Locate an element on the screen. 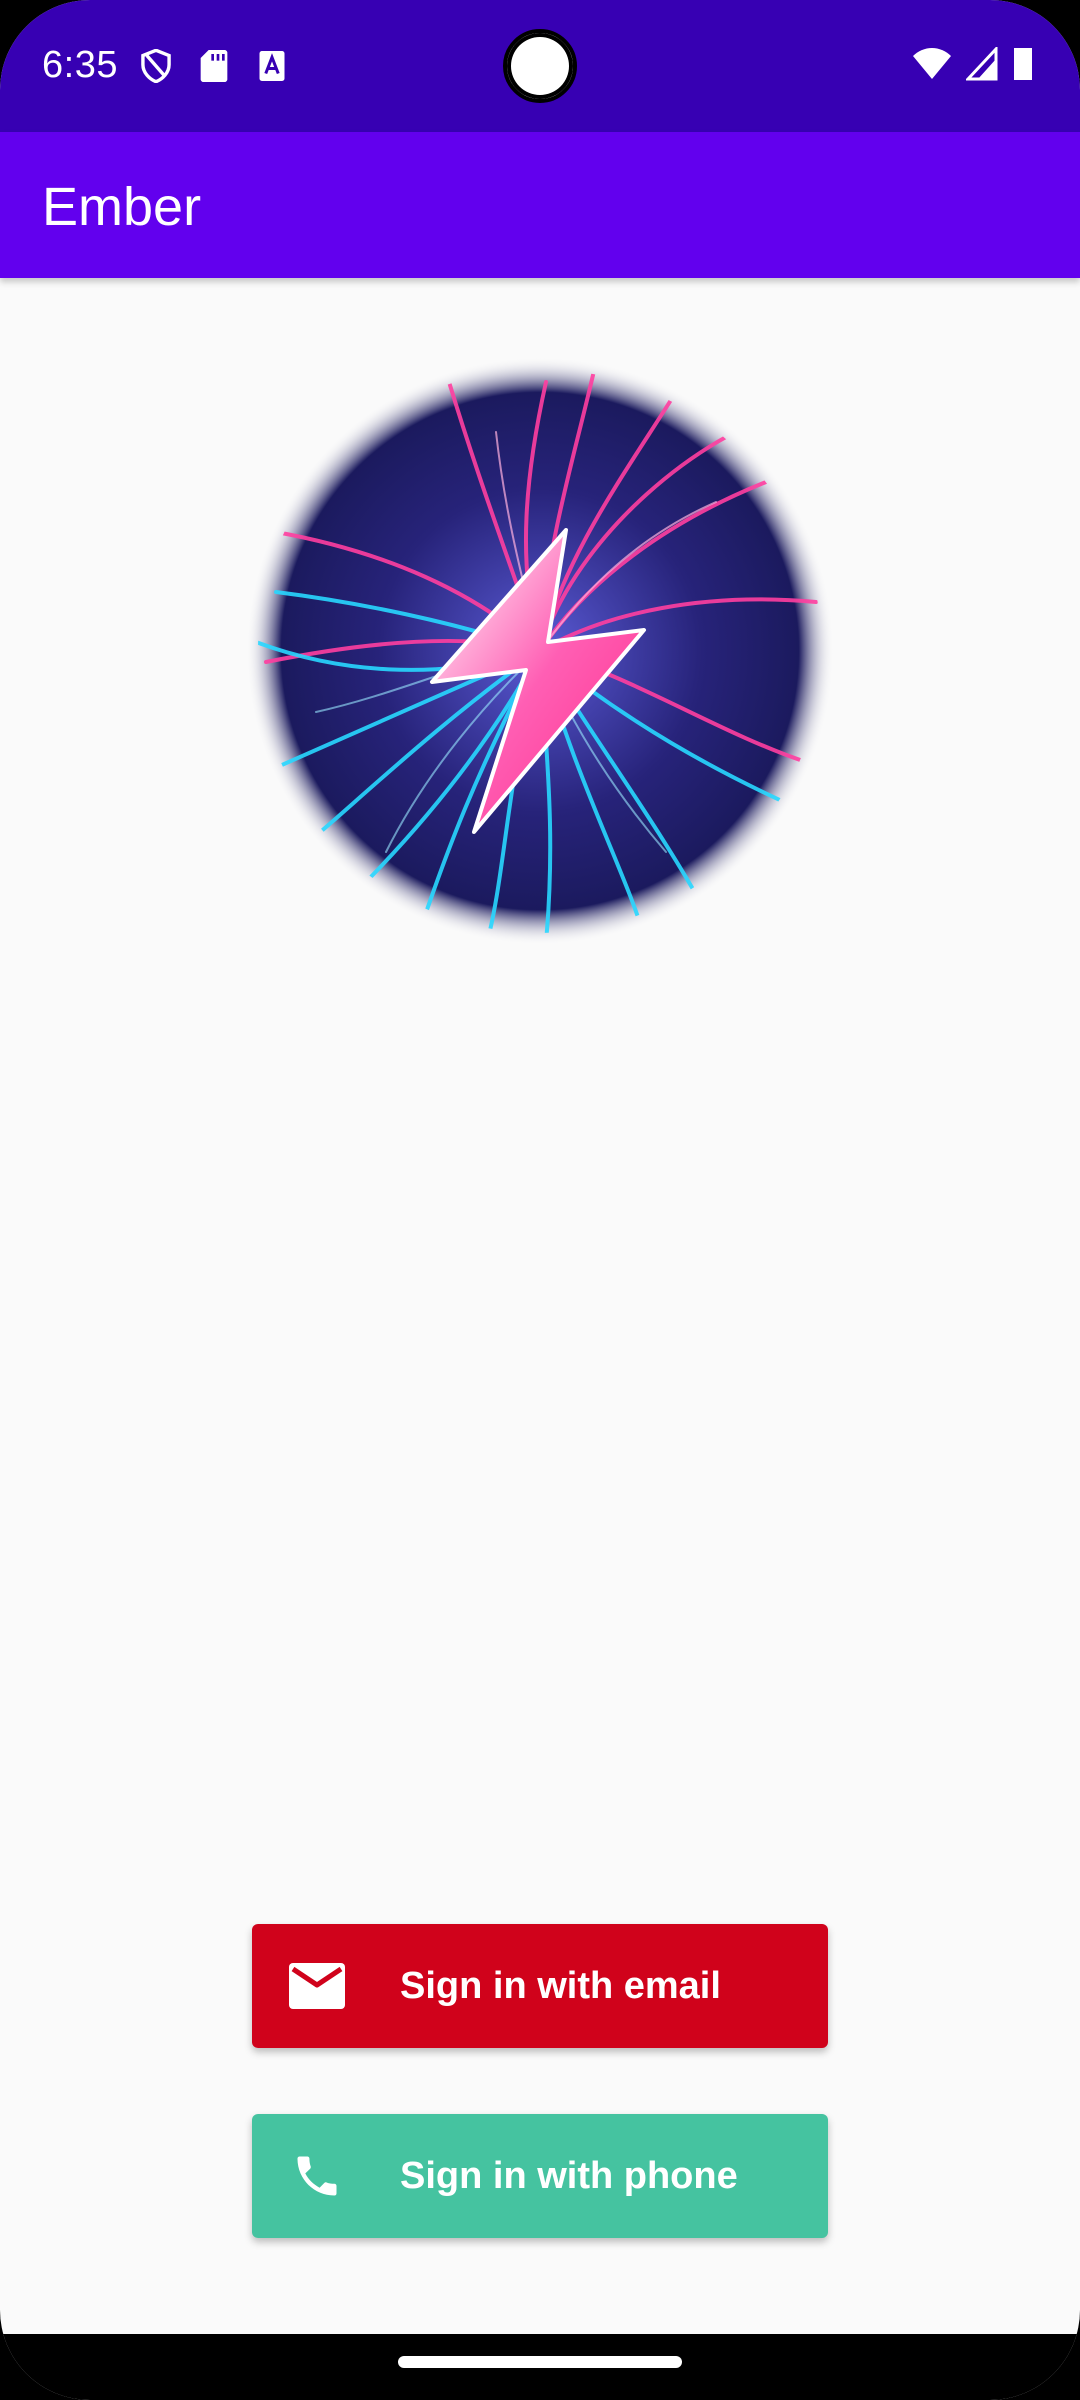 This screenshot has height=2400, width=1080. status-icons-left is located at coordinates (214, 66).